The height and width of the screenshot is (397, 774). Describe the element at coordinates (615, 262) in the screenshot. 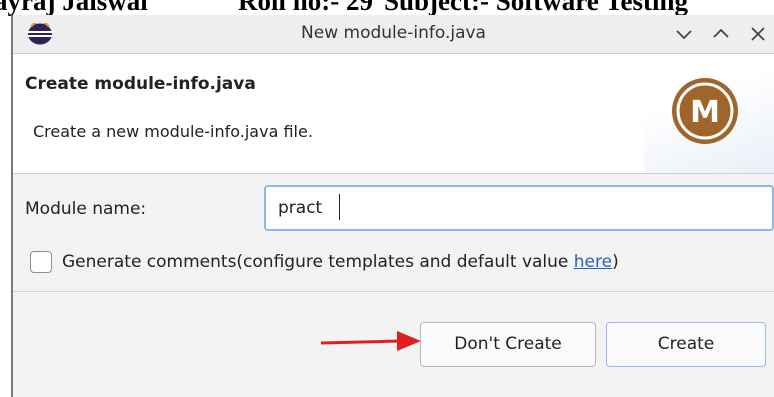

I see `closing-paren: )` at that location.